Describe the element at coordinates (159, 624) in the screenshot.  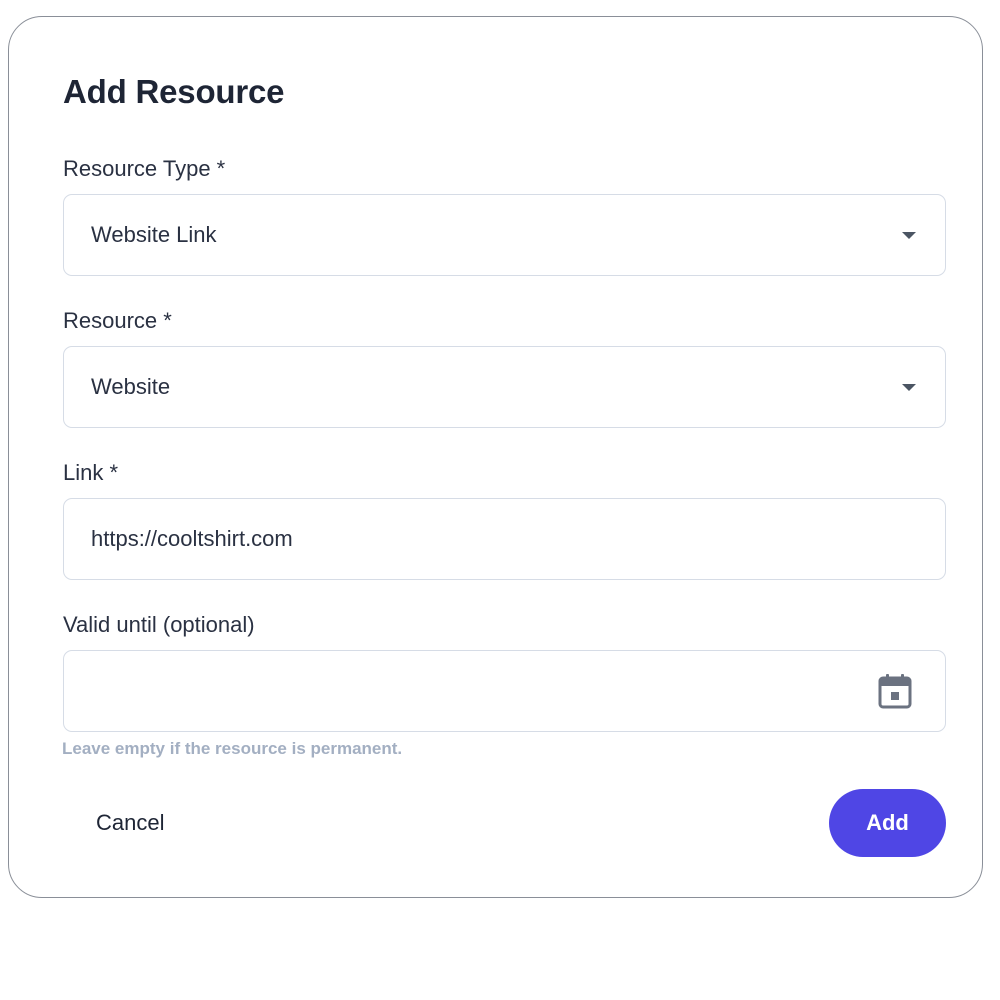
I see `valid-until-label: Valid until (optional)` at that location.